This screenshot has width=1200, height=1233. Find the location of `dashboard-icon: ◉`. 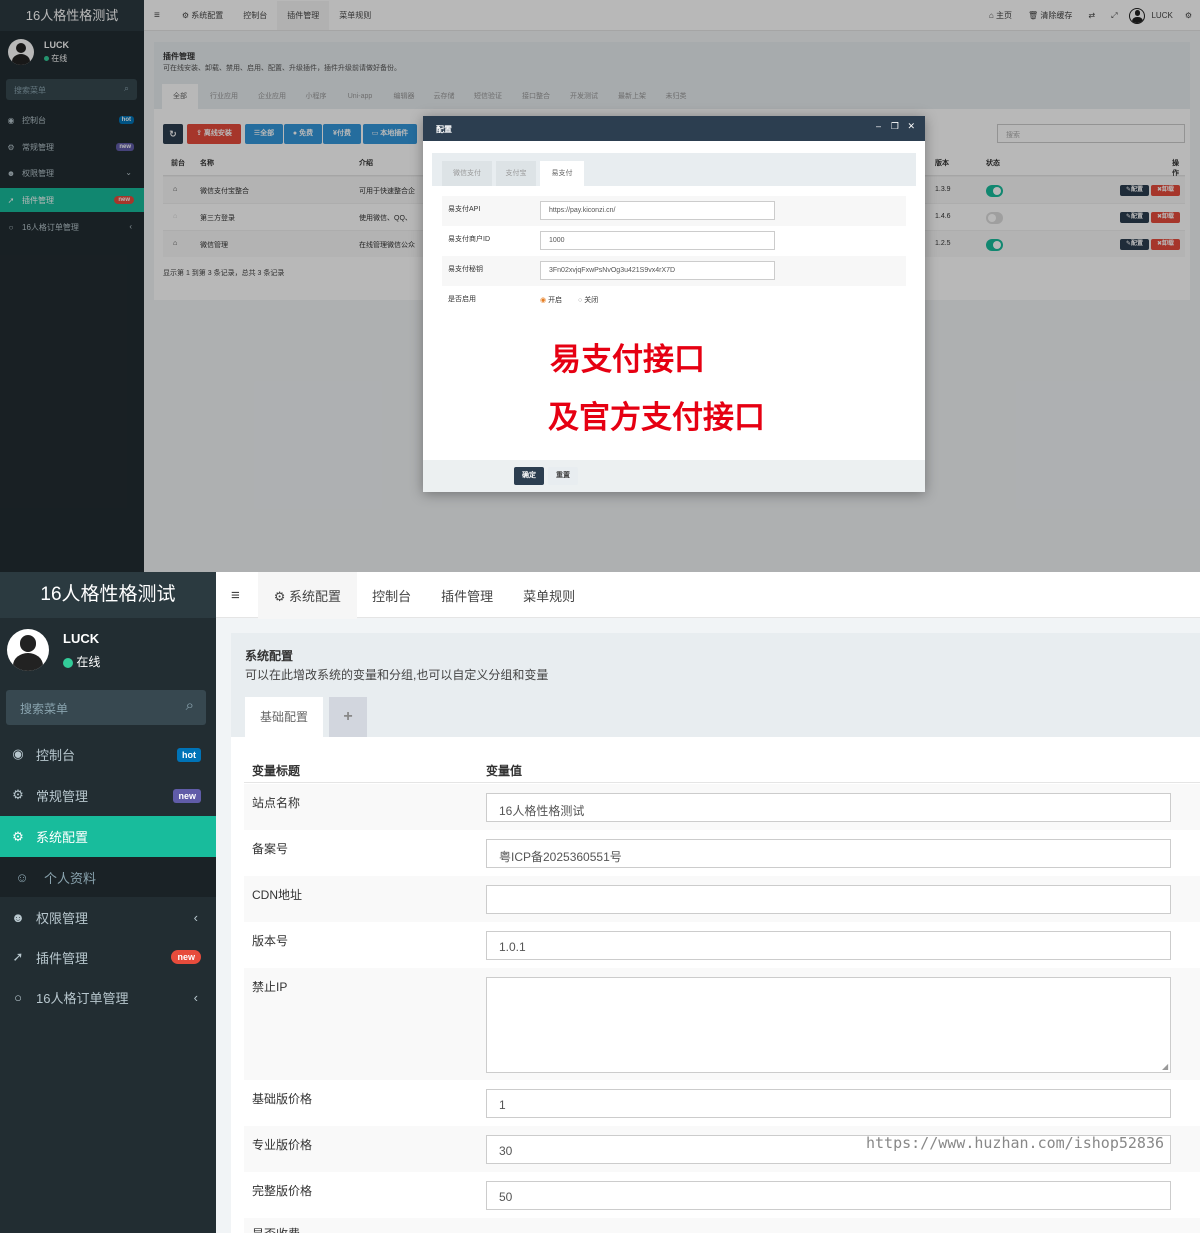

dashboard-icon: ◉ is located at coordinates (18, 753).